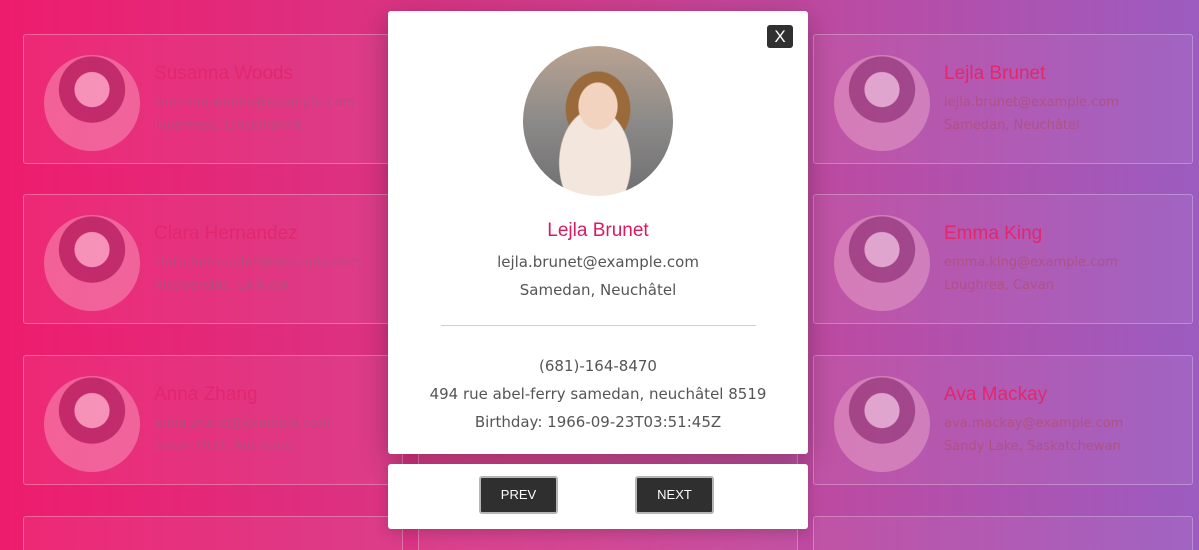 This screenshot has width=1199, height=550. Describe the element at coordinates (780, 36) in the screenshot. I see `close-button: X` at that location.